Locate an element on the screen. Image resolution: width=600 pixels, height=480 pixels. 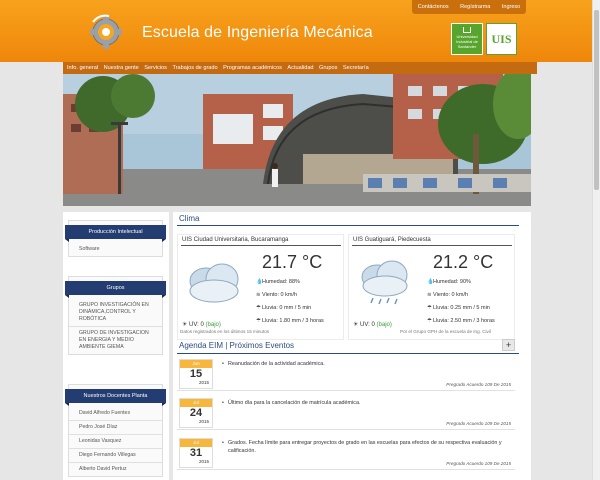
nav-info-general: Info. general is located at coordinates (82, 68).